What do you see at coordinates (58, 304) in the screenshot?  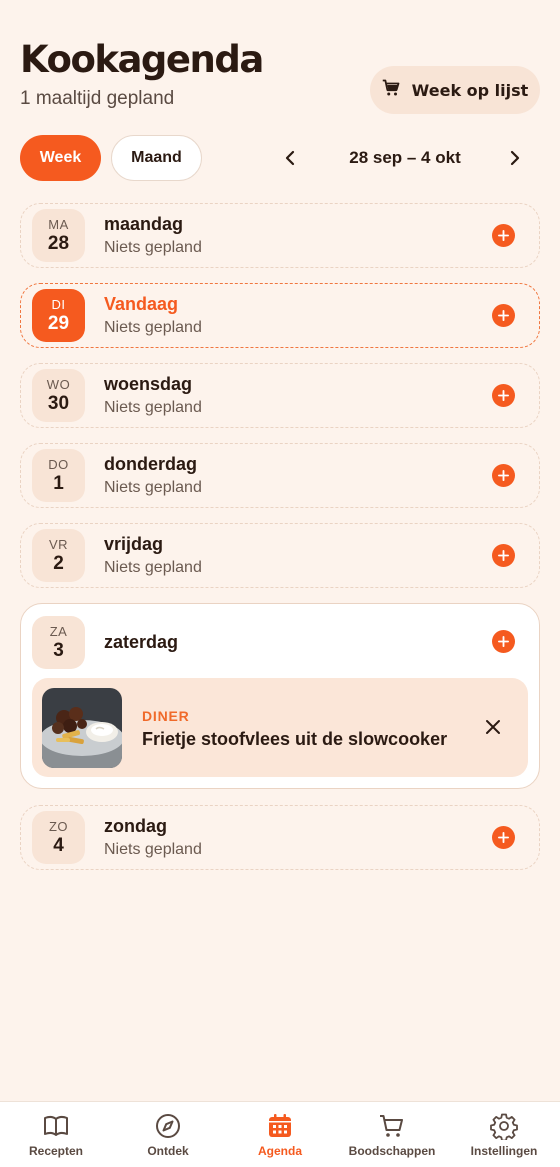 I see `weekday-abbr: DI` at bounding box center [58, 304].